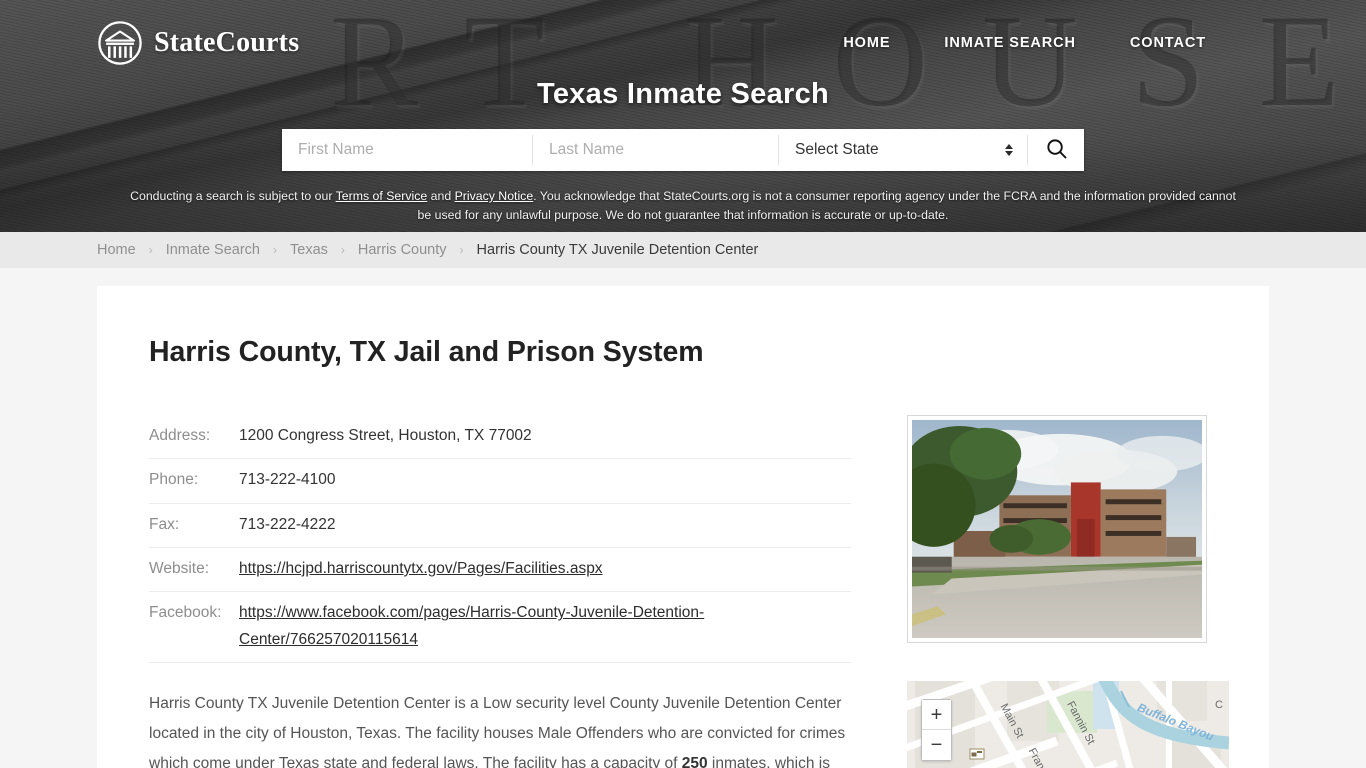 The image size is (1366, 768). What do you see at coordinates (1168, 43) in the screenshot?
I see `nav-item-contact: CONTACT` at bounding box center [1168, 43].